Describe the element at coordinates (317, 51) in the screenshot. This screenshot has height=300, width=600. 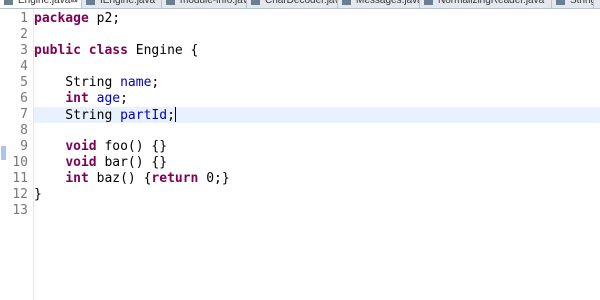
I see `code-line: public class Engine {` at that location.